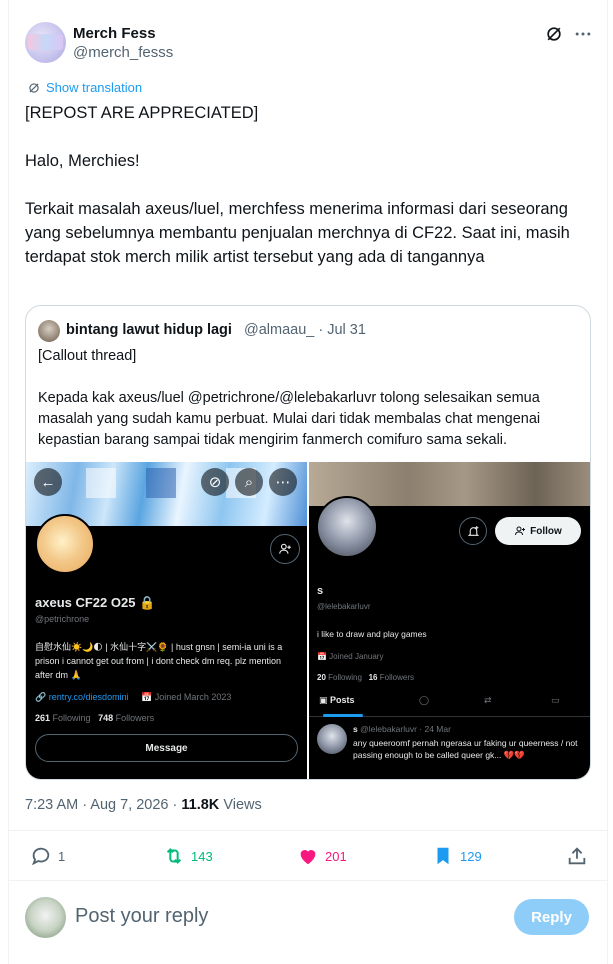  I want to click on heart-icon, so click(308, 857).